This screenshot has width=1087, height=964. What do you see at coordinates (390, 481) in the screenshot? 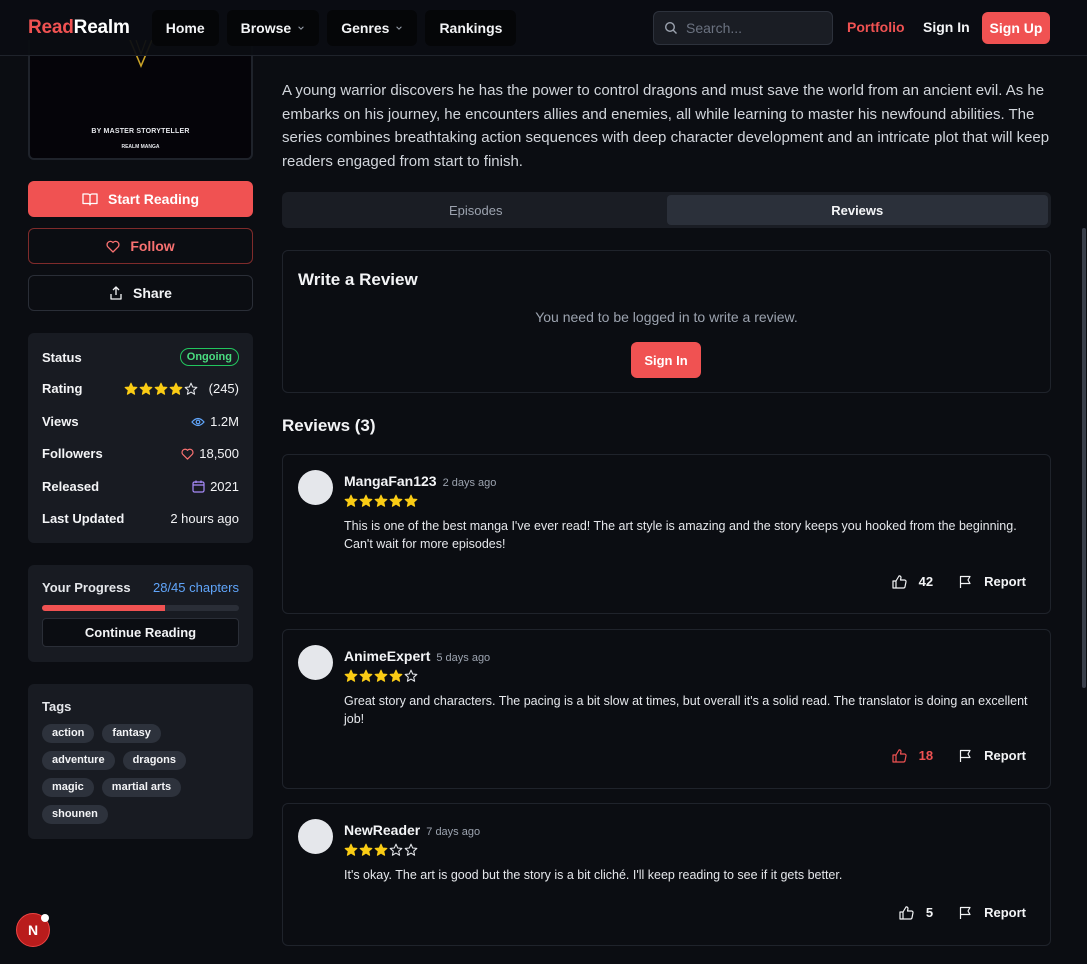
I see `review-username: MangaFan123` at bounding box center [390, 481].